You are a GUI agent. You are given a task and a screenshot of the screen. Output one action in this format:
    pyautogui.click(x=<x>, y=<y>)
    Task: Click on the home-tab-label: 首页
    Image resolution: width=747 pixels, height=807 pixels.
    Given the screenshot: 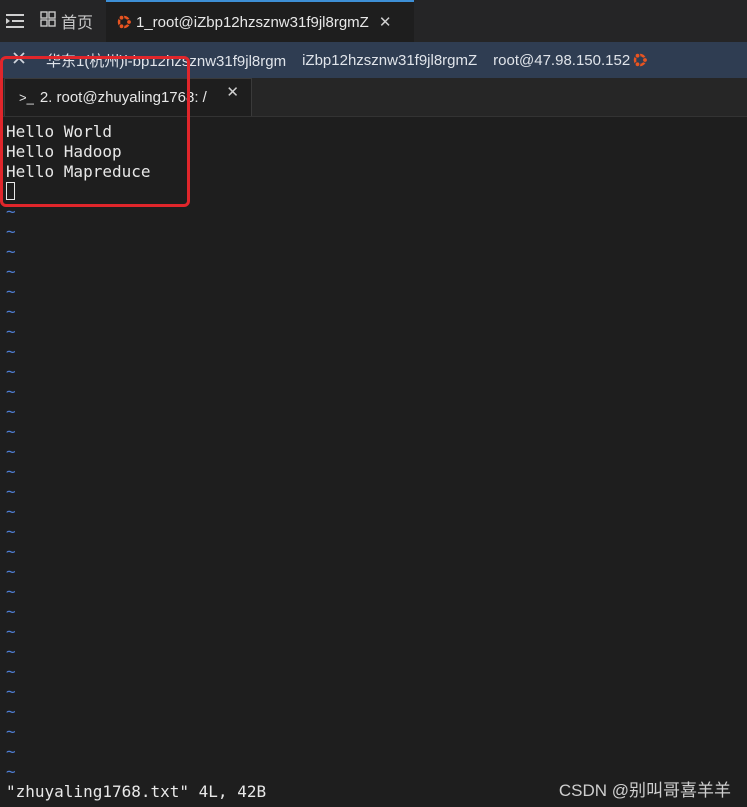 What is the action you would take?
    pyautogui.click(x=77, y=23)
    